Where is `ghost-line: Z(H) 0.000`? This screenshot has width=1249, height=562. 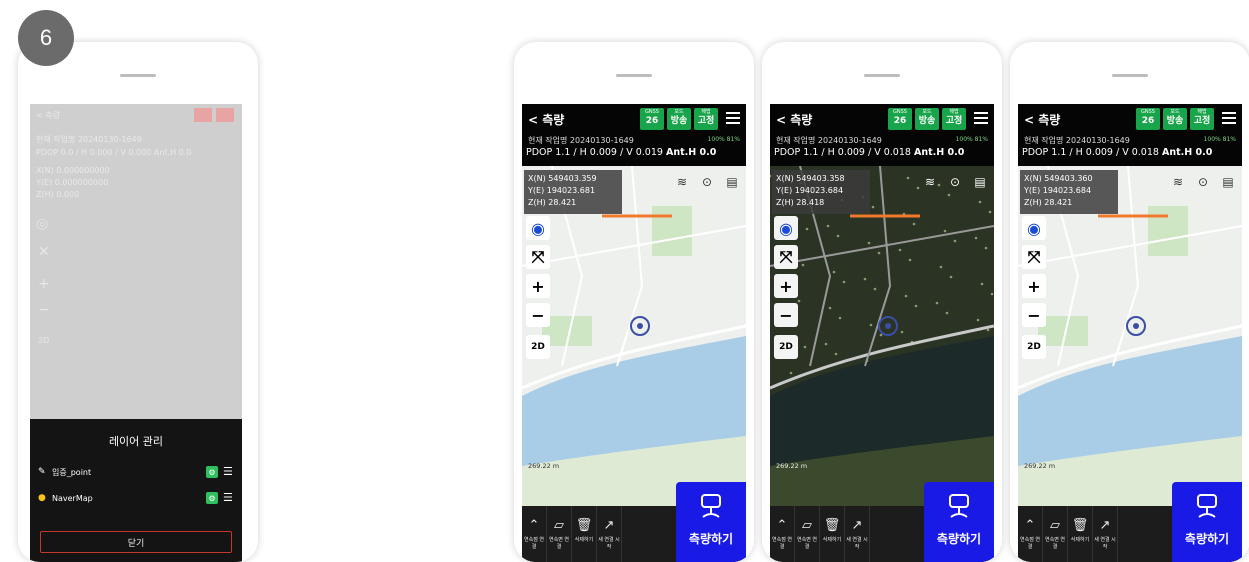
ghost-line: Z(H) 0.000 is located at coordinates (58, 194).